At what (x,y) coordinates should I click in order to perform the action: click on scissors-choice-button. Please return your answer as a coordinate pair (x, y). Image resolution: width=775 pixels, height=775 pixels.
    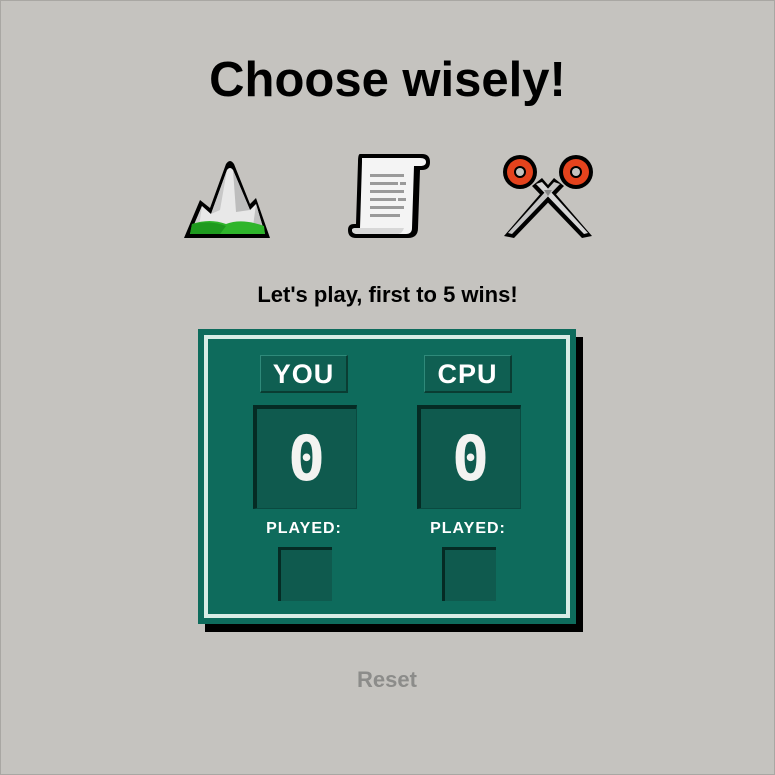
    Looking at the image, I should click on (548, 196).